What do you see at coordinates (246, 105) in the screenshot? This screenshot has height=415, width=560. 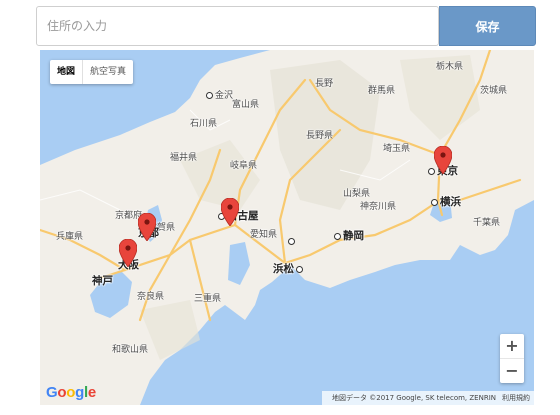 I see `map-label: 富山県` at bounding box center [246, 105].